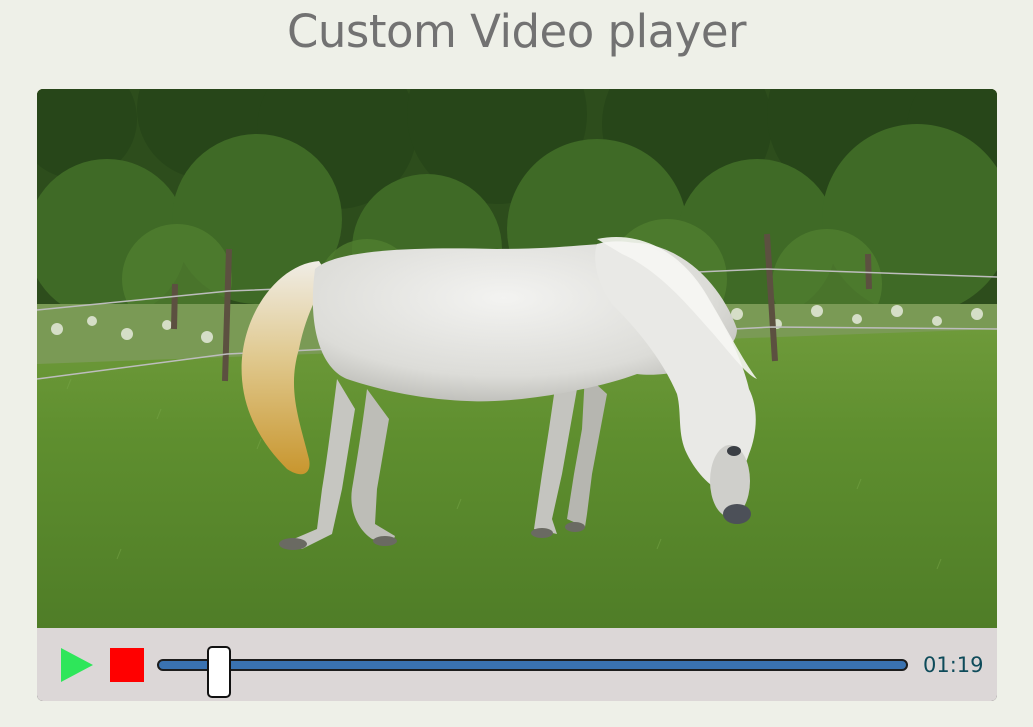  What do you see at coordinates (516, 31) in the screenshot?
I see `page-title: Custom Video player` at bounding box center [516, 31].